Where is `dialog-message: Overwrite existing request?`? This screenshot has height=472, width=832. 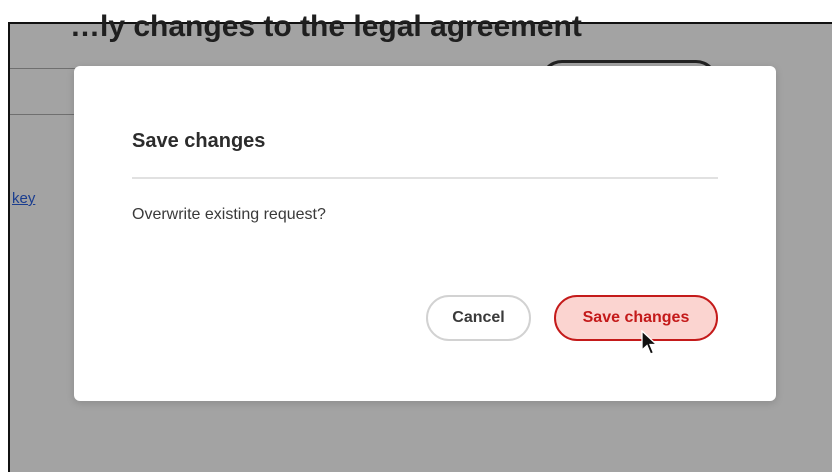
dialog-message: Overwrite existing request? is located at coordinates (229, 214).